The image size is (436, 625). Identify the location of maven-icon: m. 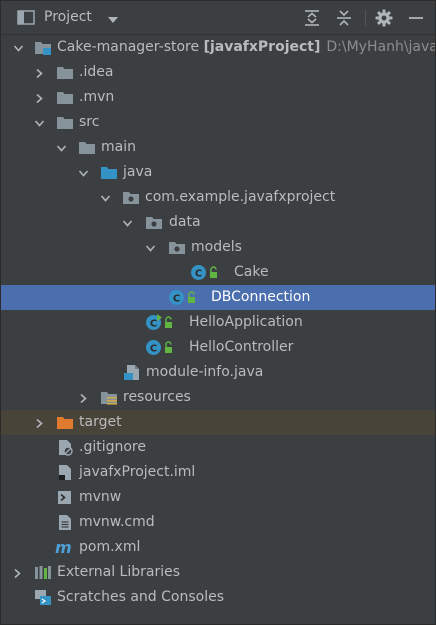
(65, 547).